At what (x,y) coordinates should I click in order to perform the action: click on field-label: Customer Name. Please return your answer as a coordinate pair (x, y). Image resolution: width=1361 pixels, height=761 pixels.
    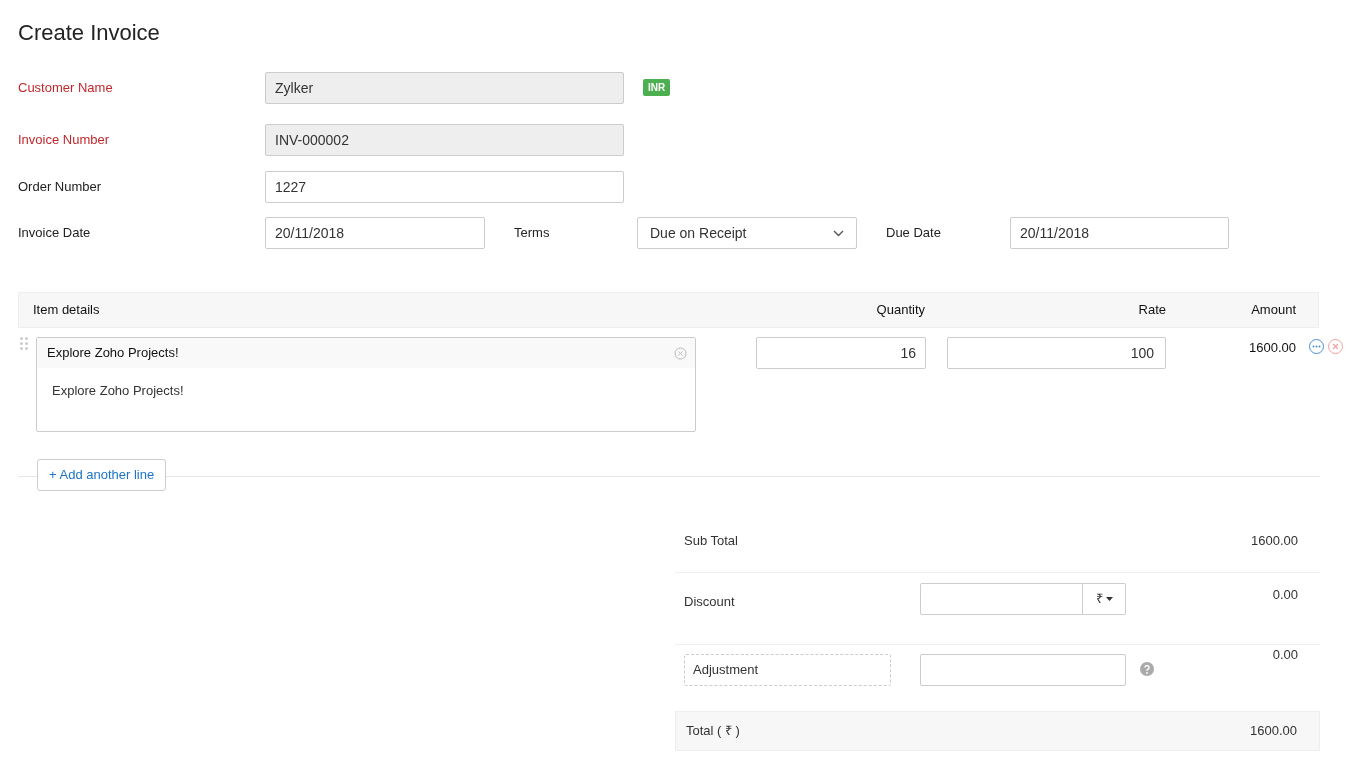
    Looking at the image, I should click on (66, 88).